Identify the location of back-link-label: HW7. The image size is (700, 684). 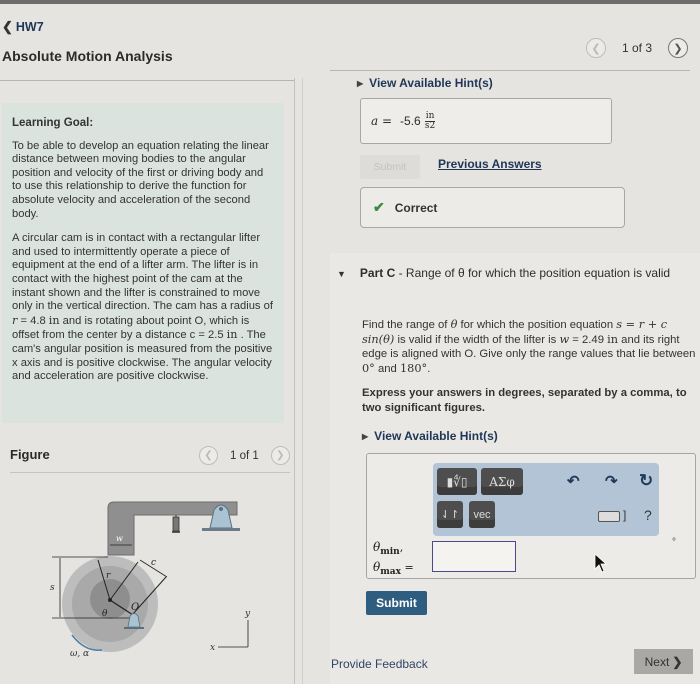
(29, 27).